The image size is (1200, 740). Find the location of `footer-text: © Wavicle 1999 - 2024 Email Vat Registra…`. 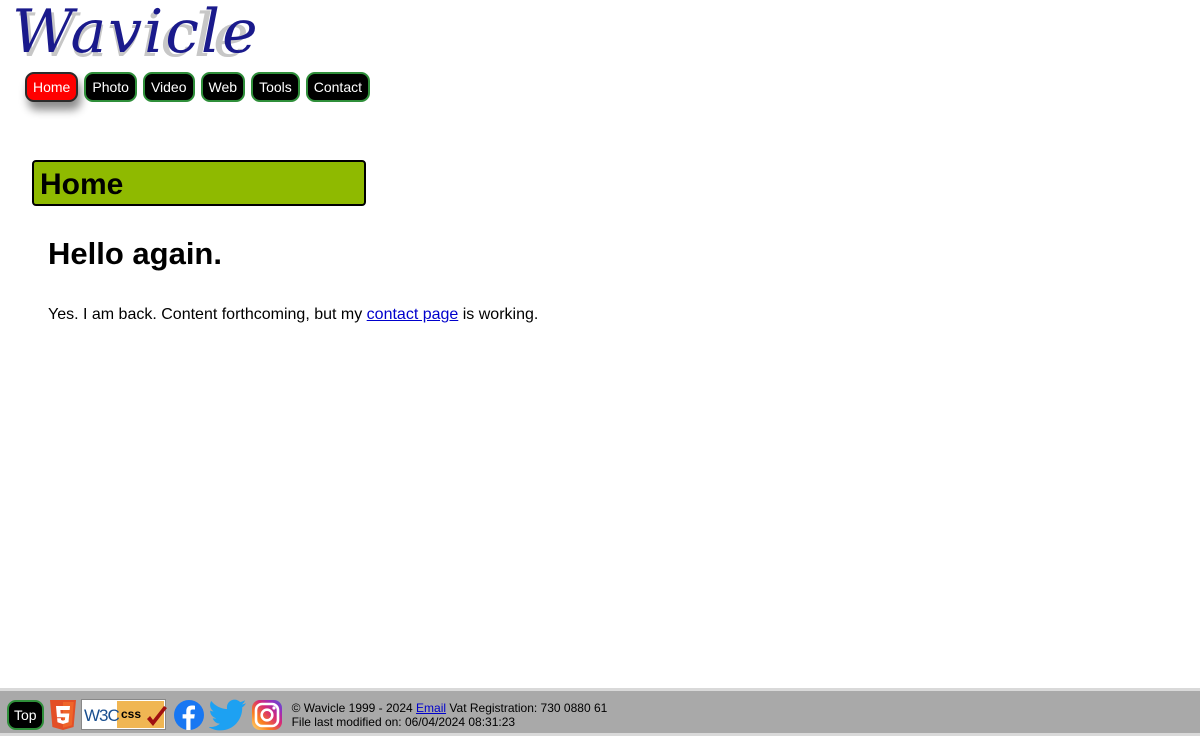

footer-text: © Wavicle 1999 - 2024 Email Vat Registra… is located at coordinates (450, 715).